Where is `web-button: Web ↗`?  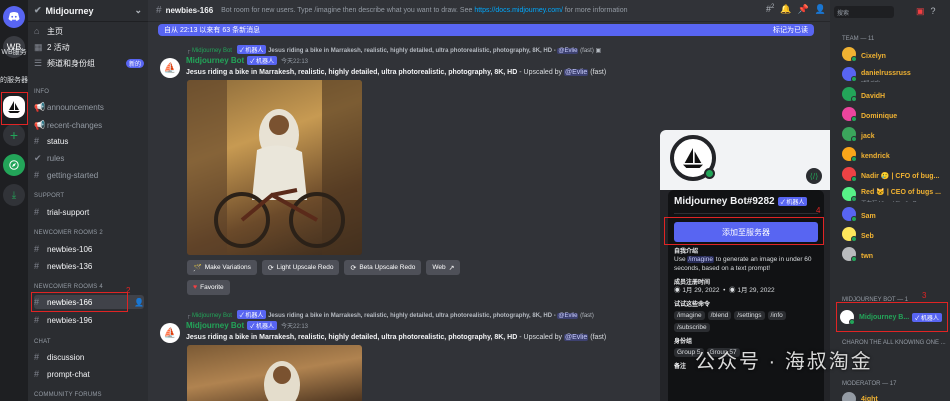 web-button: Web ↗ is located at coordinates (443, 267).